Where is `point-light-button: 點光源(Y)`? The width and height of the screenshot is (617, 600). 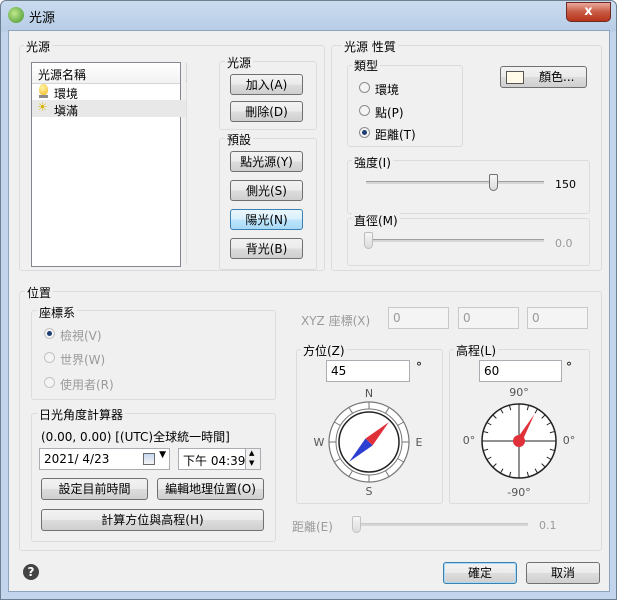
point-light-button: 點光源(Y) is located at coordinates (266, 161).